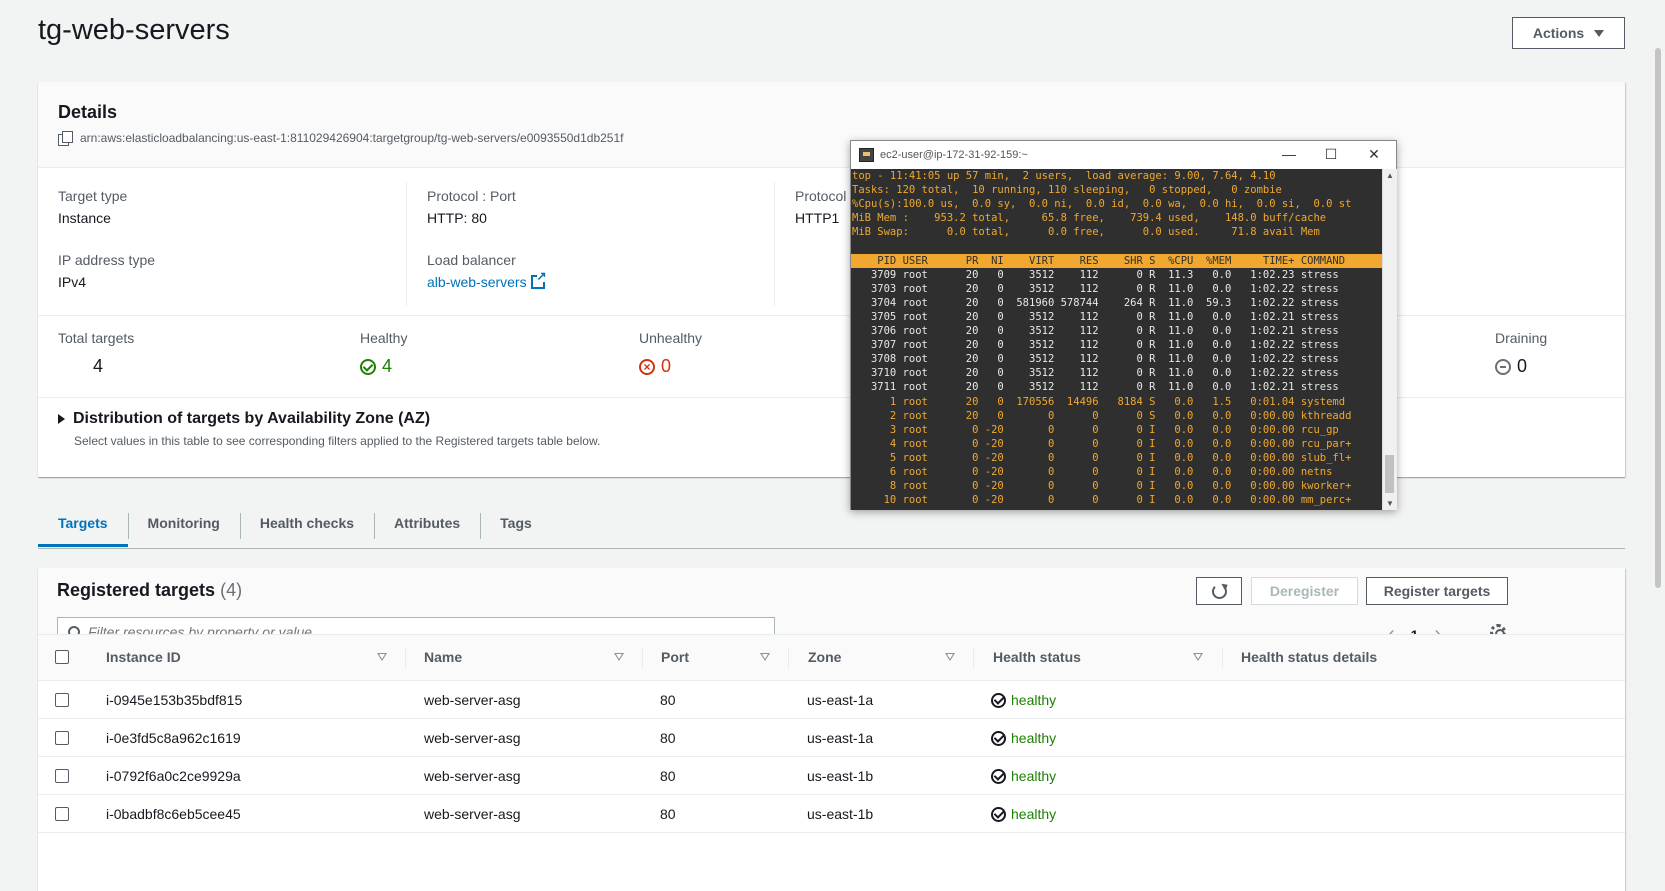 The image size is (1665, 891). Describe the element at coordinates (231, 590) in the screenshot. I see `registered-targets-count: (4)` at that location.